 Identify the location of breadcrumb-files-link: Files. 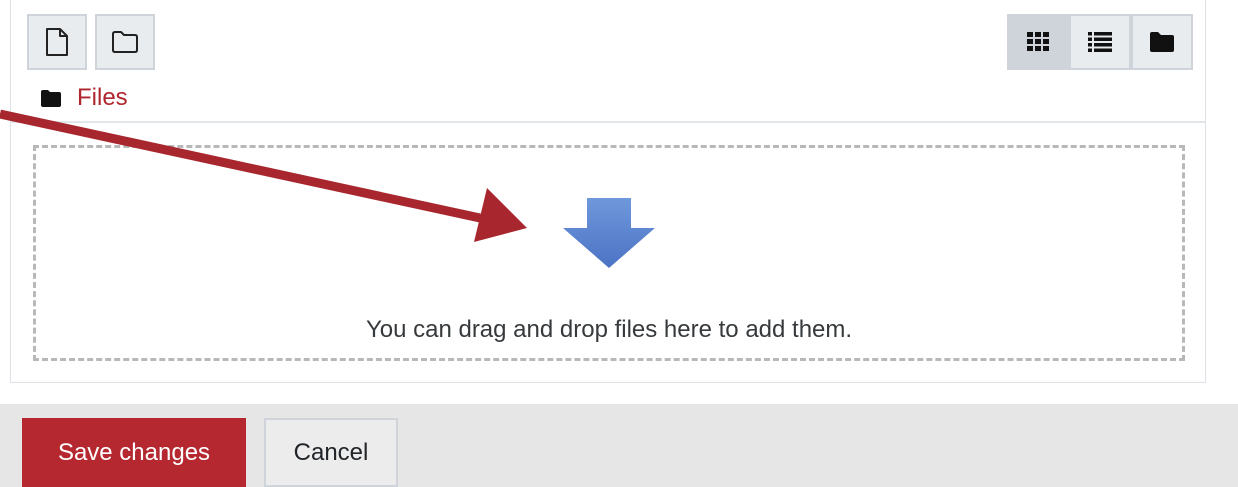
(102, 98).